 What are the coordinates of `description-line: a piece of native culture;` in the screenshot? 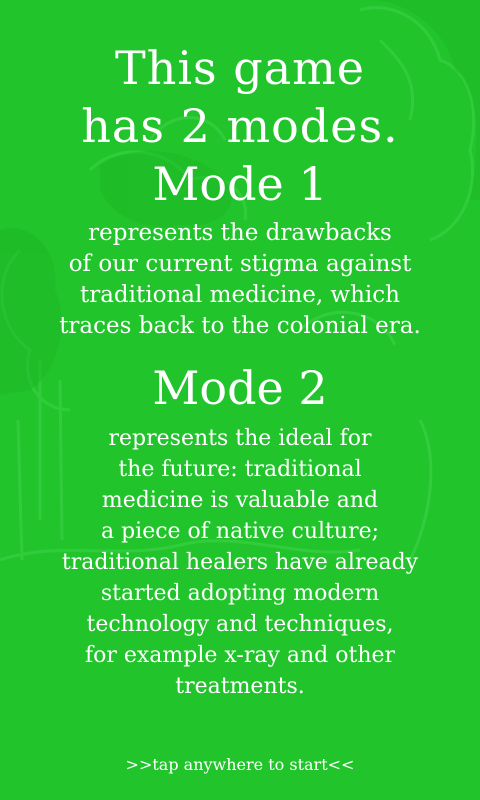 It's located at (240, 531).